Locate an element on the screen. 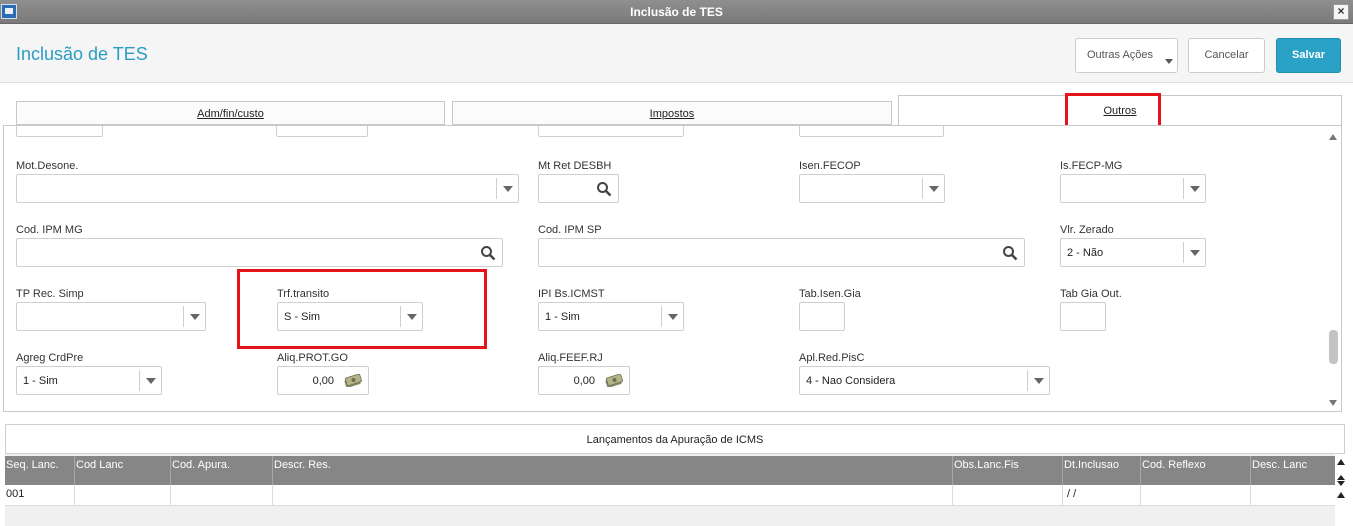 The height and width of the screenshot is (526, 1353). grid-title: Lançamentos da Apuração de ICMS is located at coordinates (675, 439).